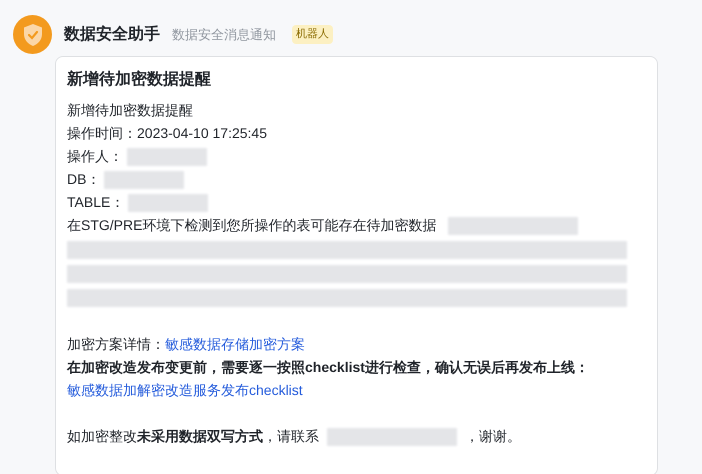 The image size is (702, 474). I want to click on message-line: 在STG/PRE环境下检测到您所操作的表可能存在待加密数据, so click(251, 225).